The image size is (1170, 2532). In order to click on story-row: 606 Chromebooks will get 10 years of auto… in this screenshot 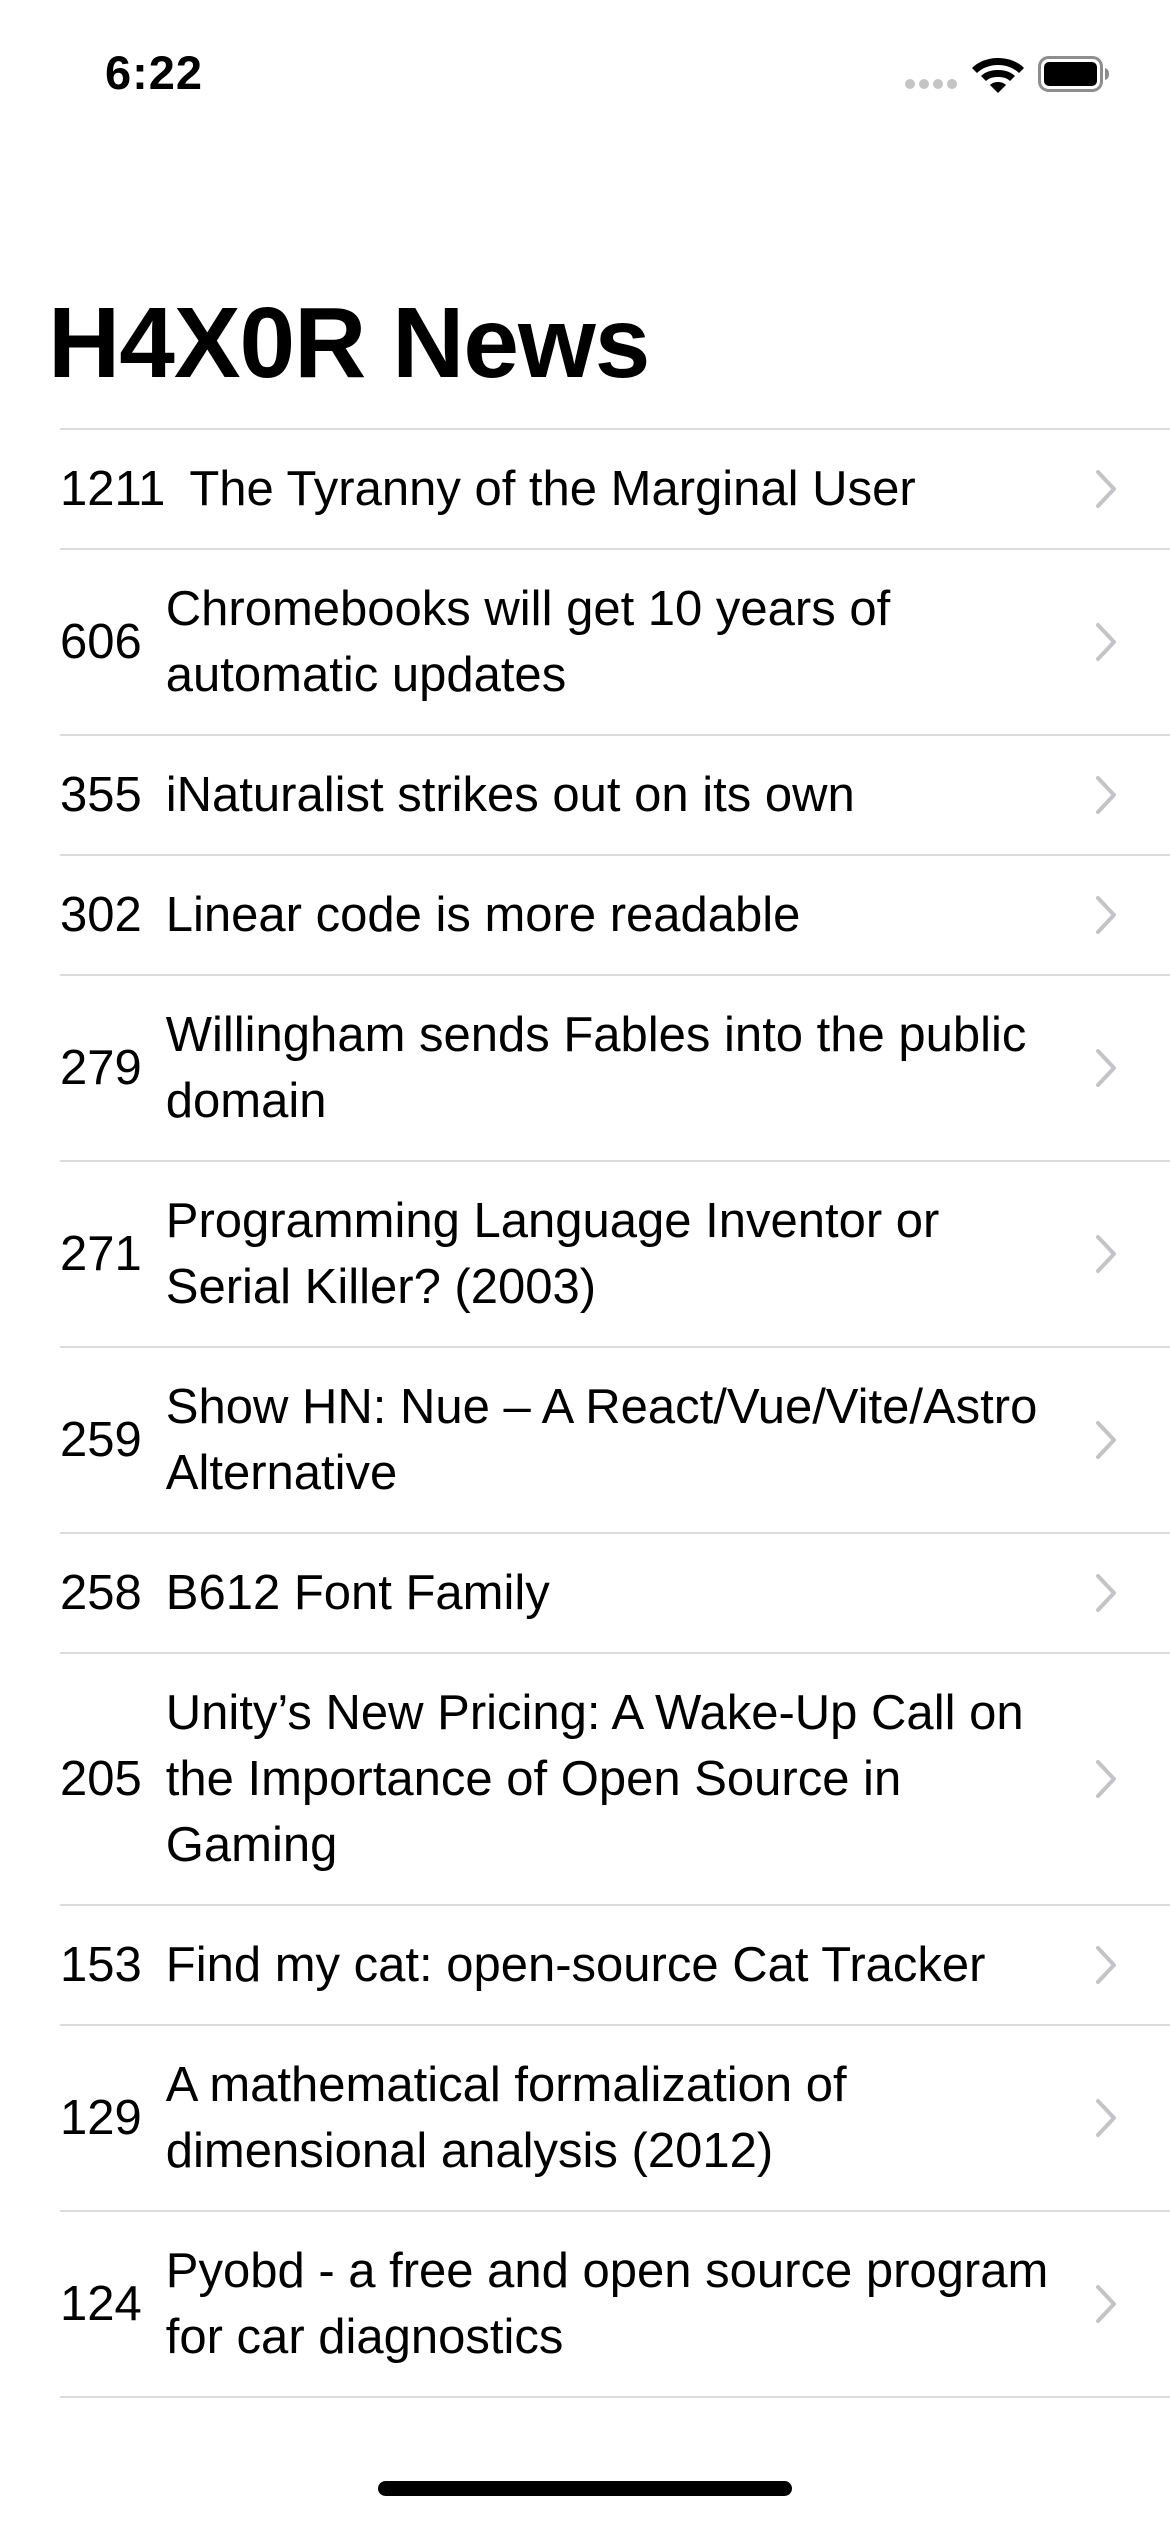, I will do `click(615, 641)`.